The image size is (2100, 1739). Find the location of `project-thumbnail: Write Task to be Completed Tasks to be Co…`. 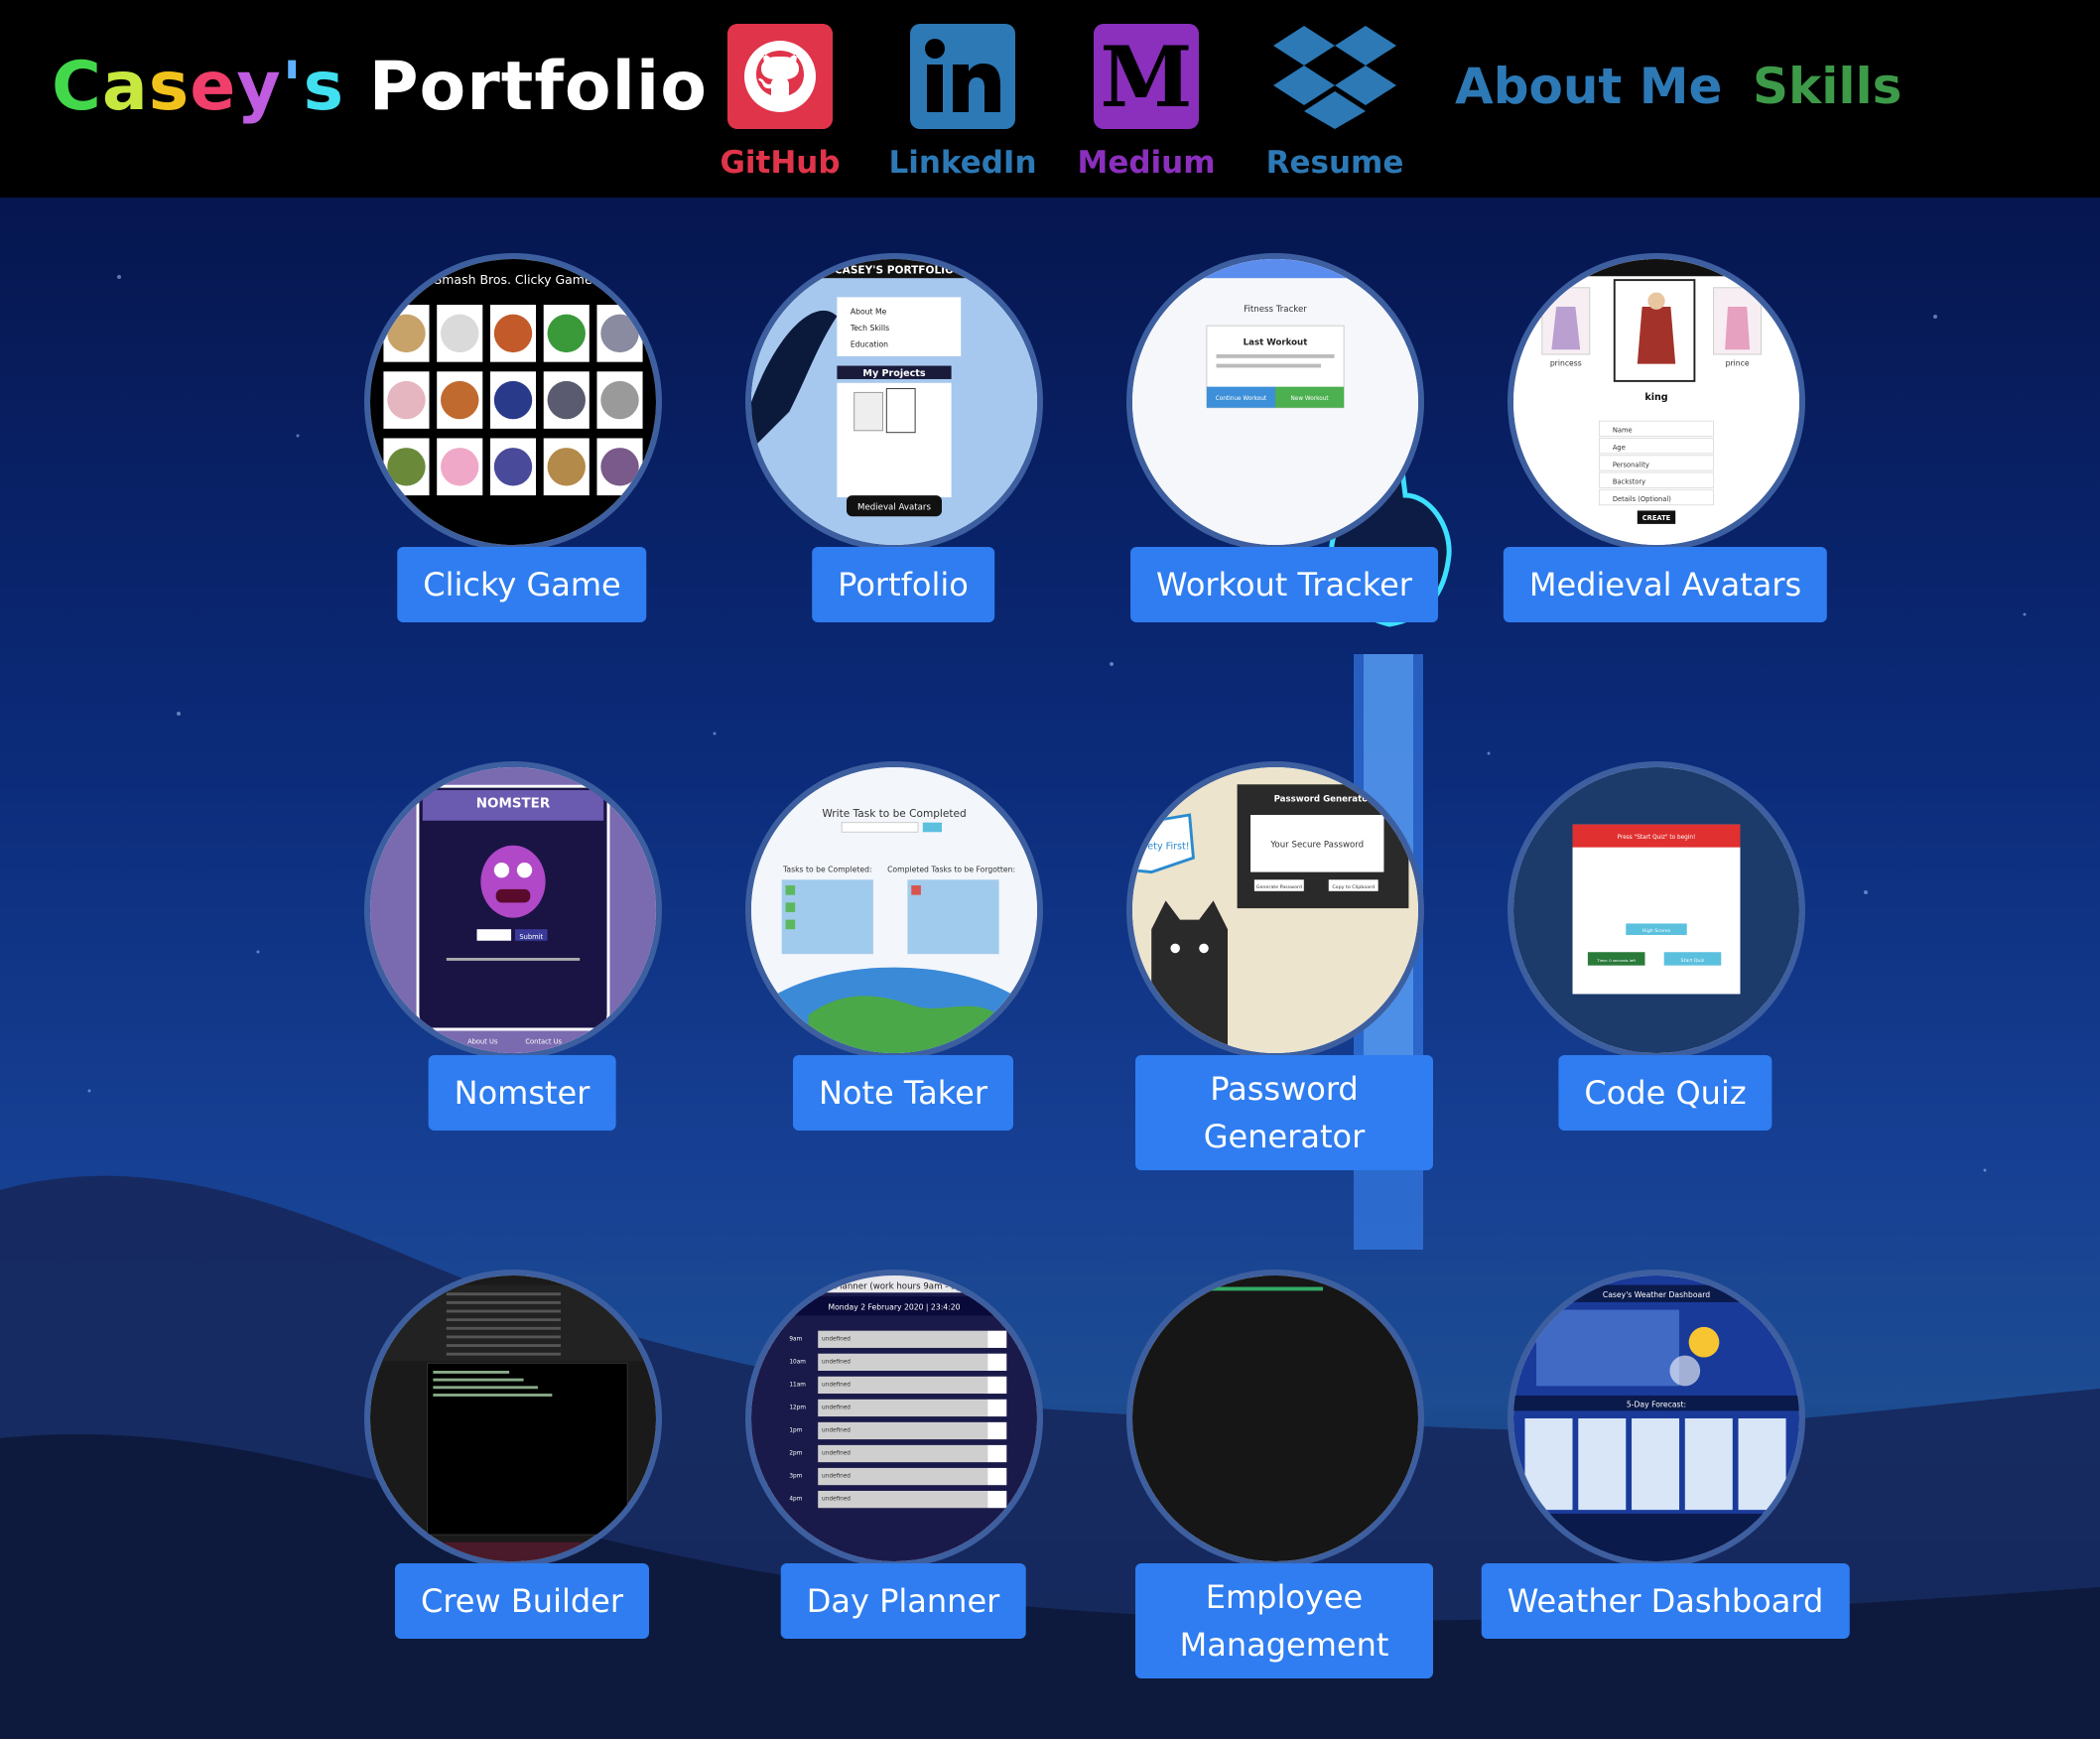

project-thumbnail: Write Task to be Completed Tasks to be Co… is located at coordinates (894, 910).